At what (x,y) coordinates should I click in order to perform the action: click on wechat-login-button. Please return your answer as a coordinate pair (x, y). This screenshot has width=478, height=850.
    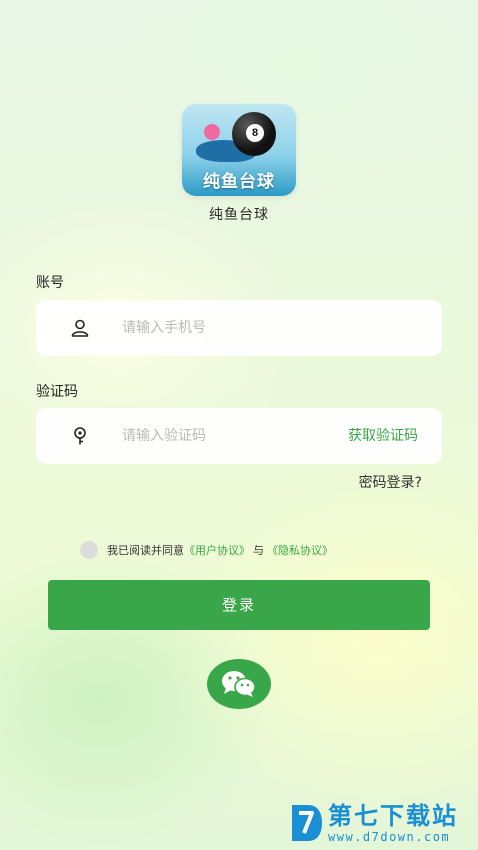
    Looking at the image, I should click on (239, 684).